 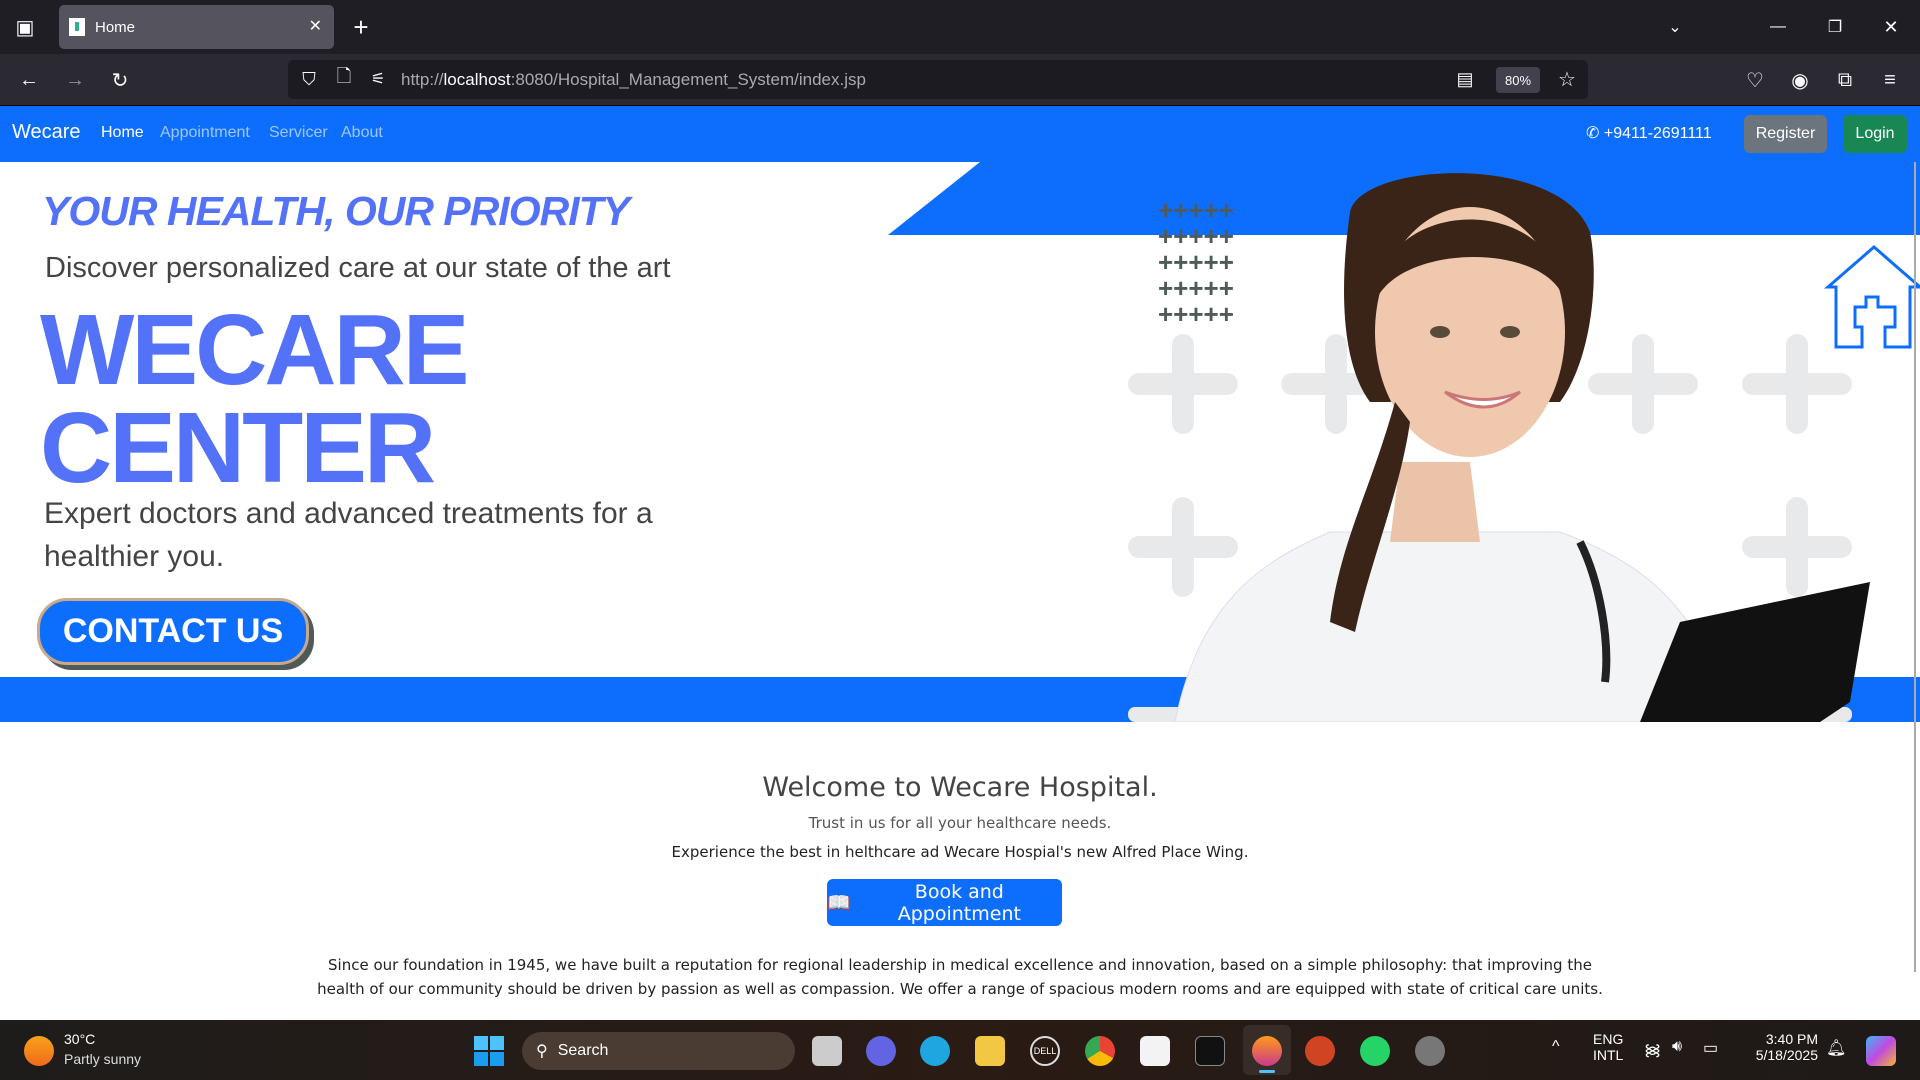 What do you see at coordinates (1845, 80) in the screenshot?
I see `extensions-icon: ⧉` at bounding box center [1845, 80].